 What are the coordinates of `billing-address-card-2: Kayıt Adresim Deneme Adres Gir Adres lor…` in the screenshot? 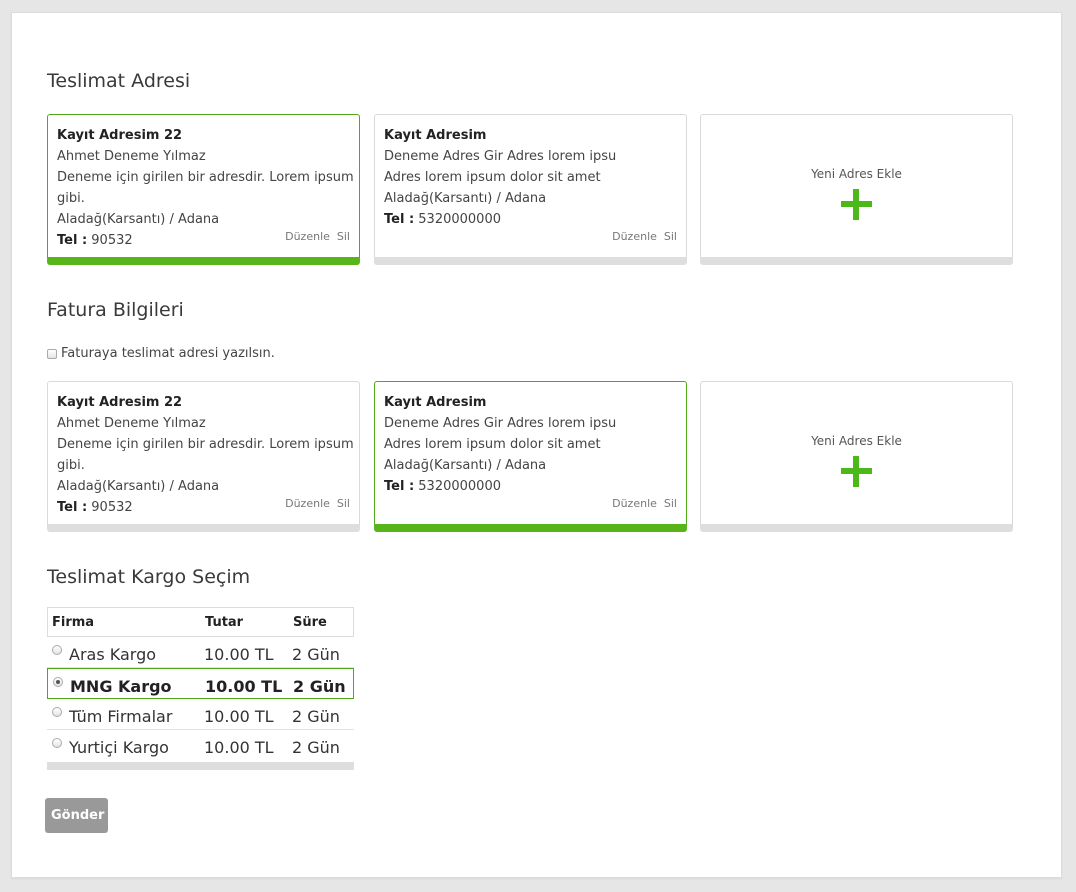 It's located at (530, 456).